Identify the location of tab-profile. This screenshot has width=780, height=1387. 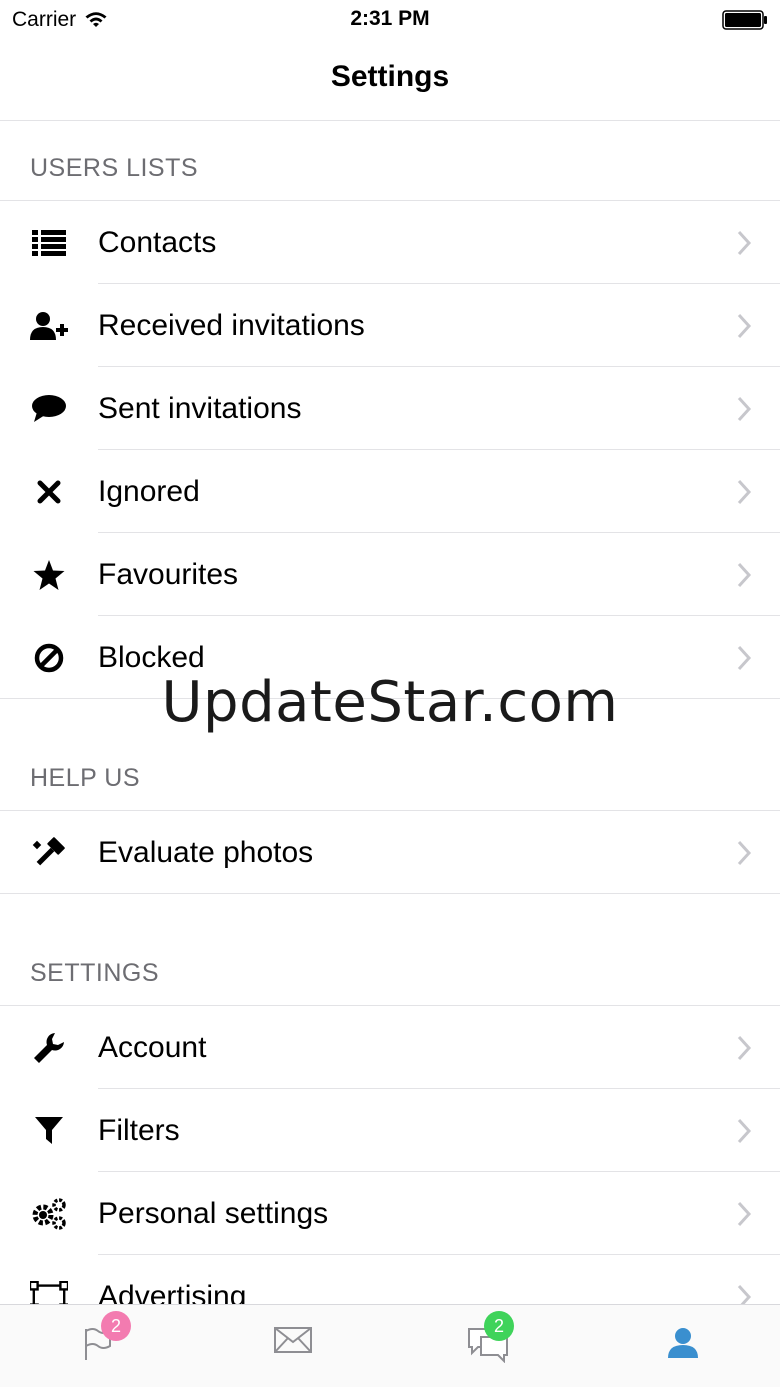
(682, 1346).